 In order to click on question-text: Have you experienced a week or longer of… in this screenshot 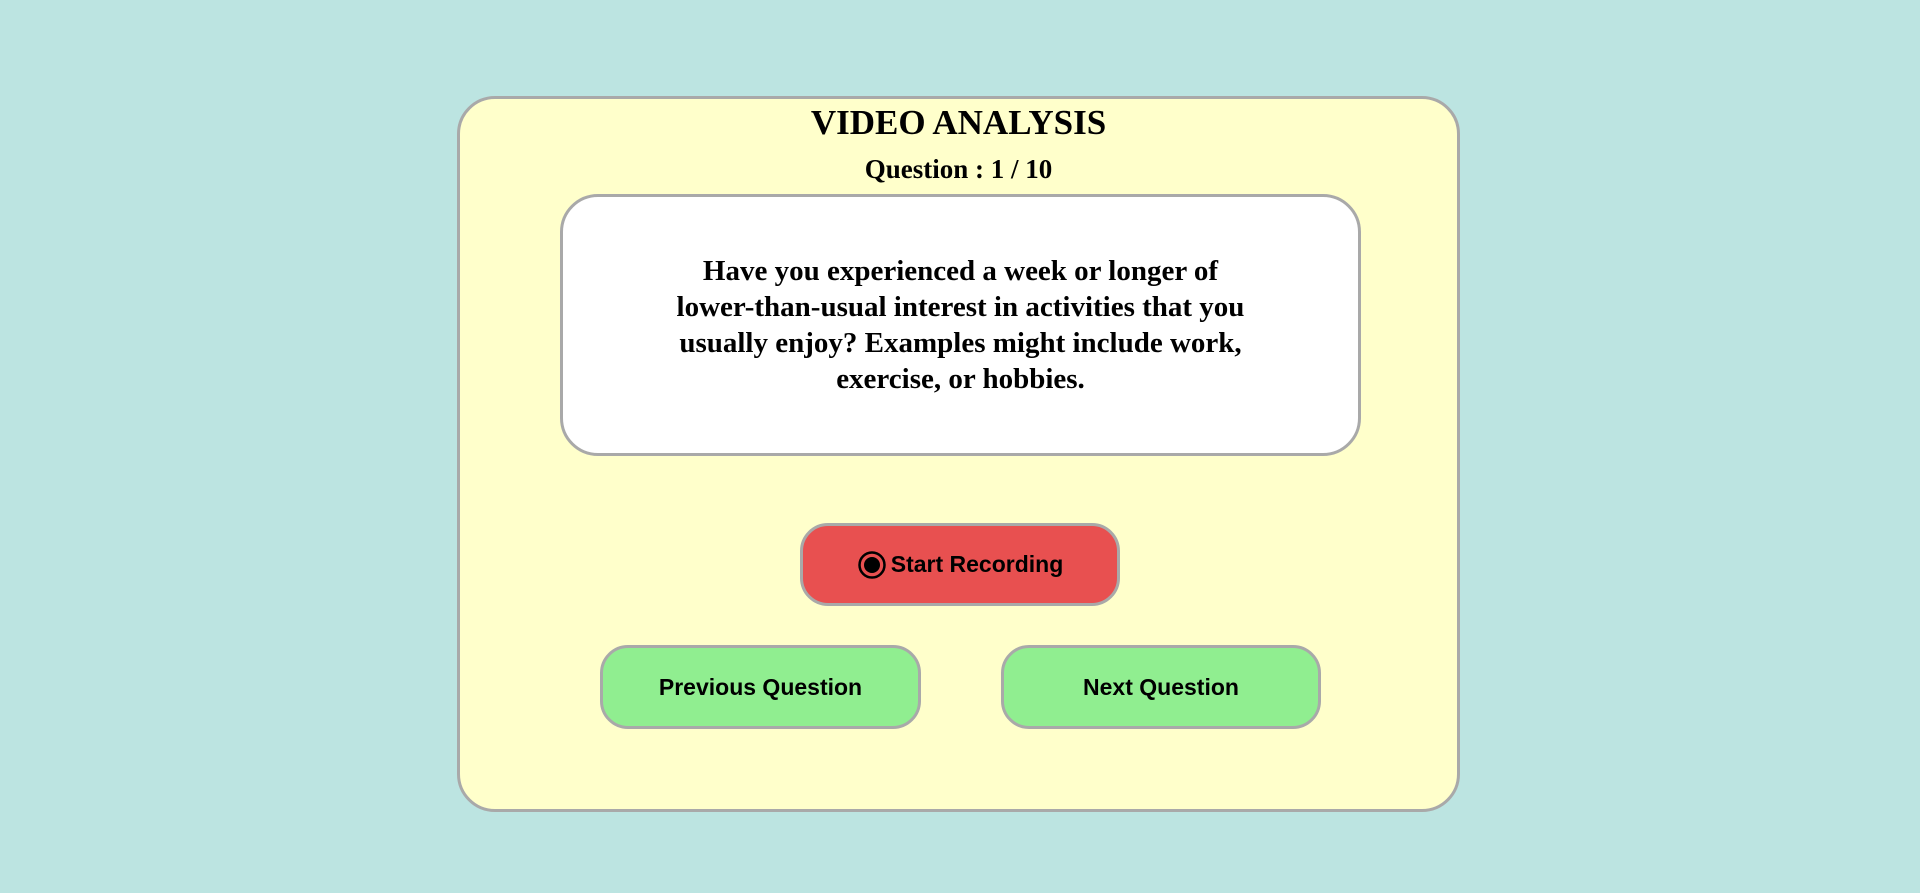, I will do `click(960, 325)`.